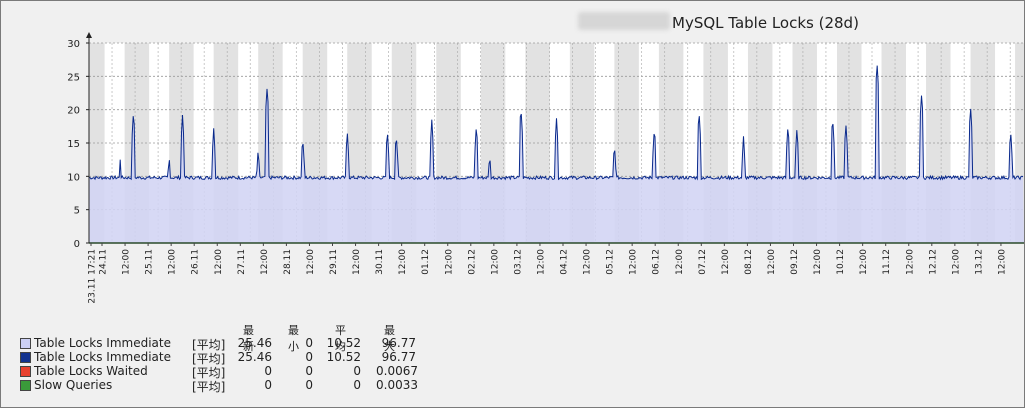 Image resolution: width=1025 pixels, height=408 pixels. I want to click on x-tick-label: 27.11, so click(242, 262).